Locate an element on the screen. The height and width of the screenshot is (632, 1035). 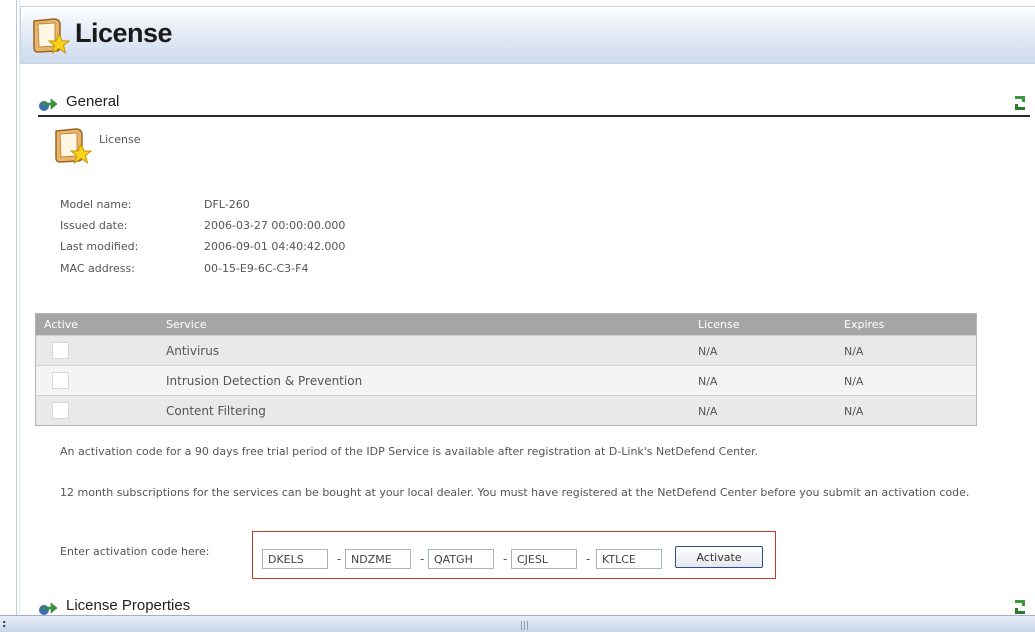
column-header-active: Active is located at coordinates (61, 324).